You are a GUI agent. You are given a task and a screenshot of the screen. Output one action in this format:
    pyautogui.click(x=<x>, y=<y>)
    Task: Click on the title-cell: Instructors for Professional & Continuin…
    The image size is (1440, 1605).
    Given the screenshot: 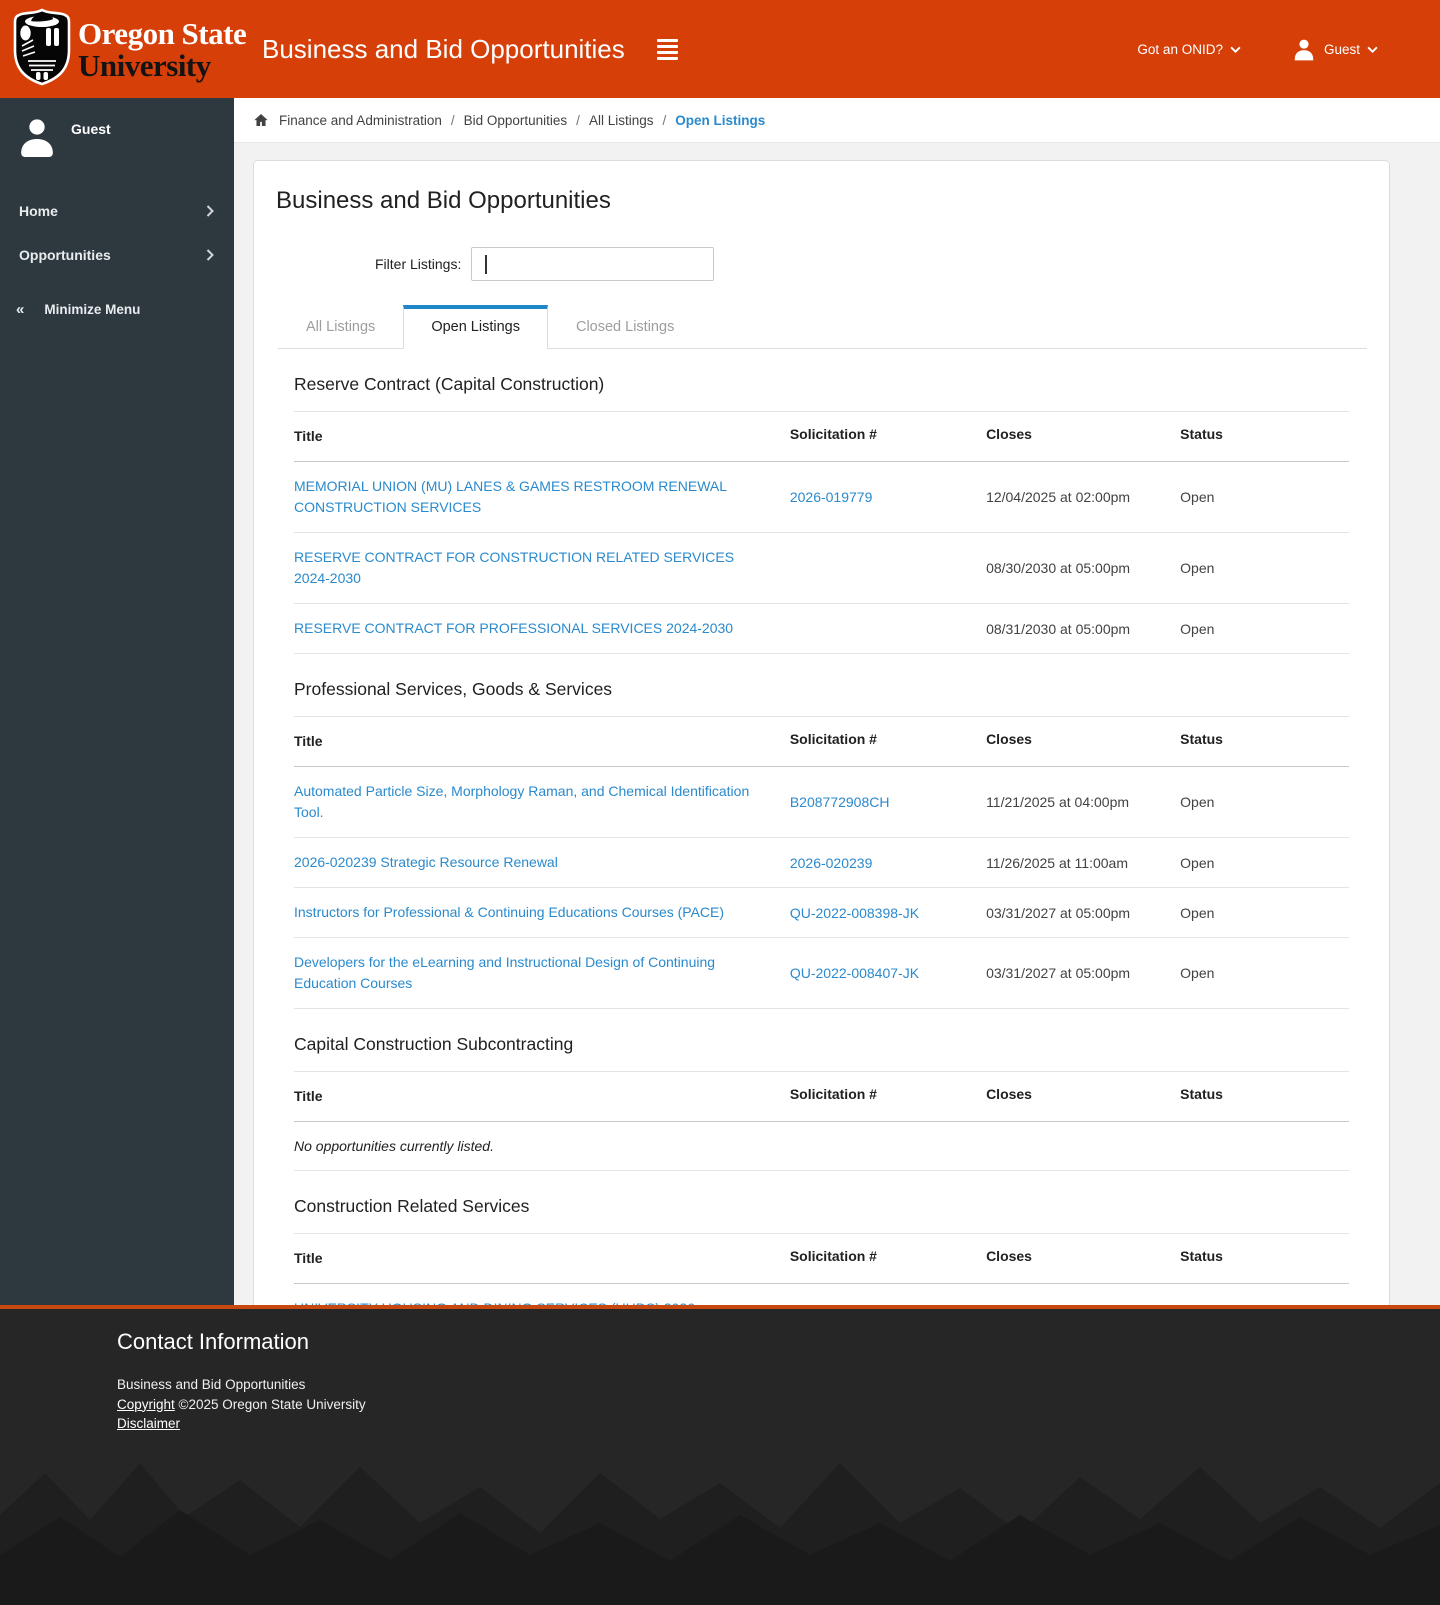 What is the action you would take?
    pyautogui.click(x=542, y=912)
    